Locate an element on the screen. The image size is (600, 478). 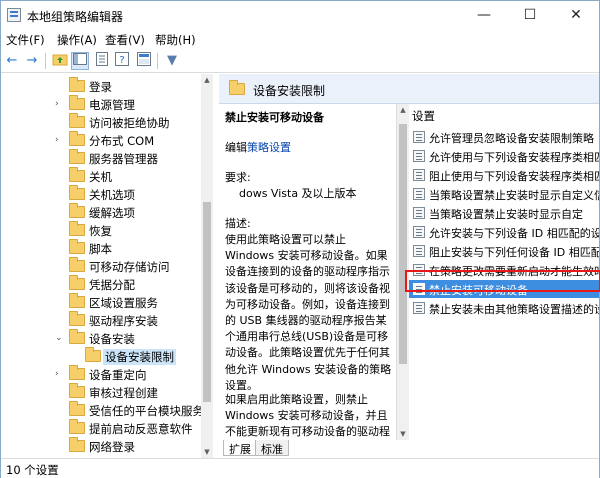
tree-item-label: 提前启动反恶意软件 is located at coordinates (141, 429).